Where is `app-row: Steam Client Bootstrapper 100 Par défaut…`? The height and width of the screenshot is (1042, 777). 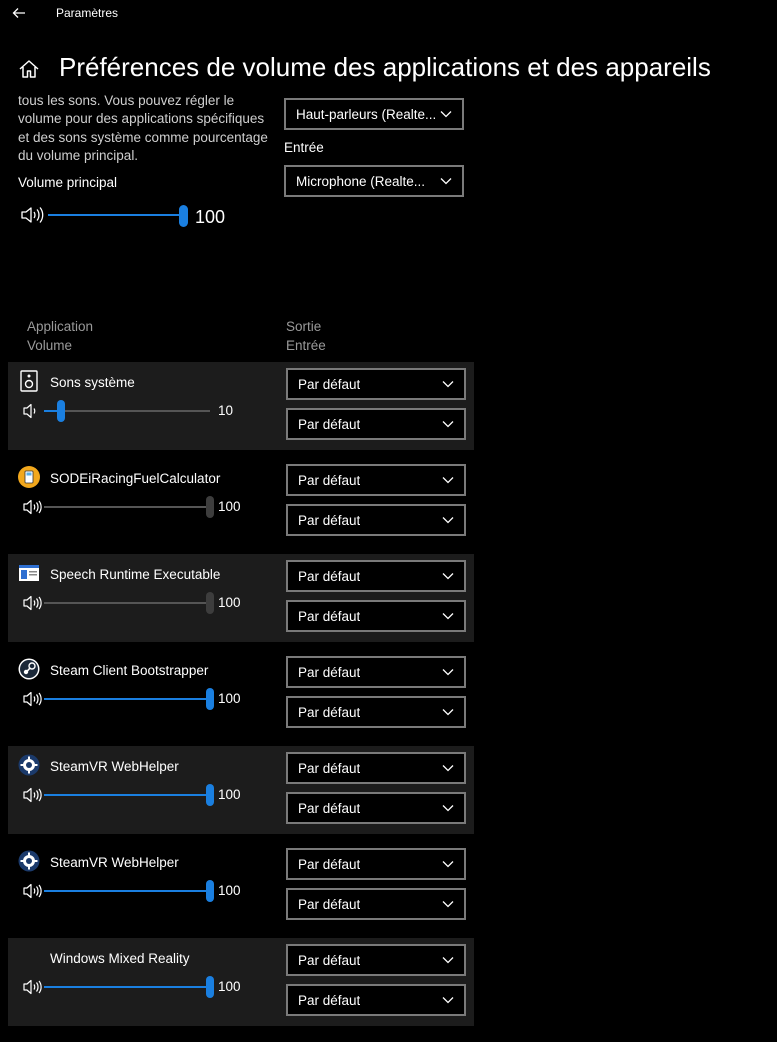
app-row: Steam Client Bootstrapper 100 Par défaut… is located at coordinates (241, 694).